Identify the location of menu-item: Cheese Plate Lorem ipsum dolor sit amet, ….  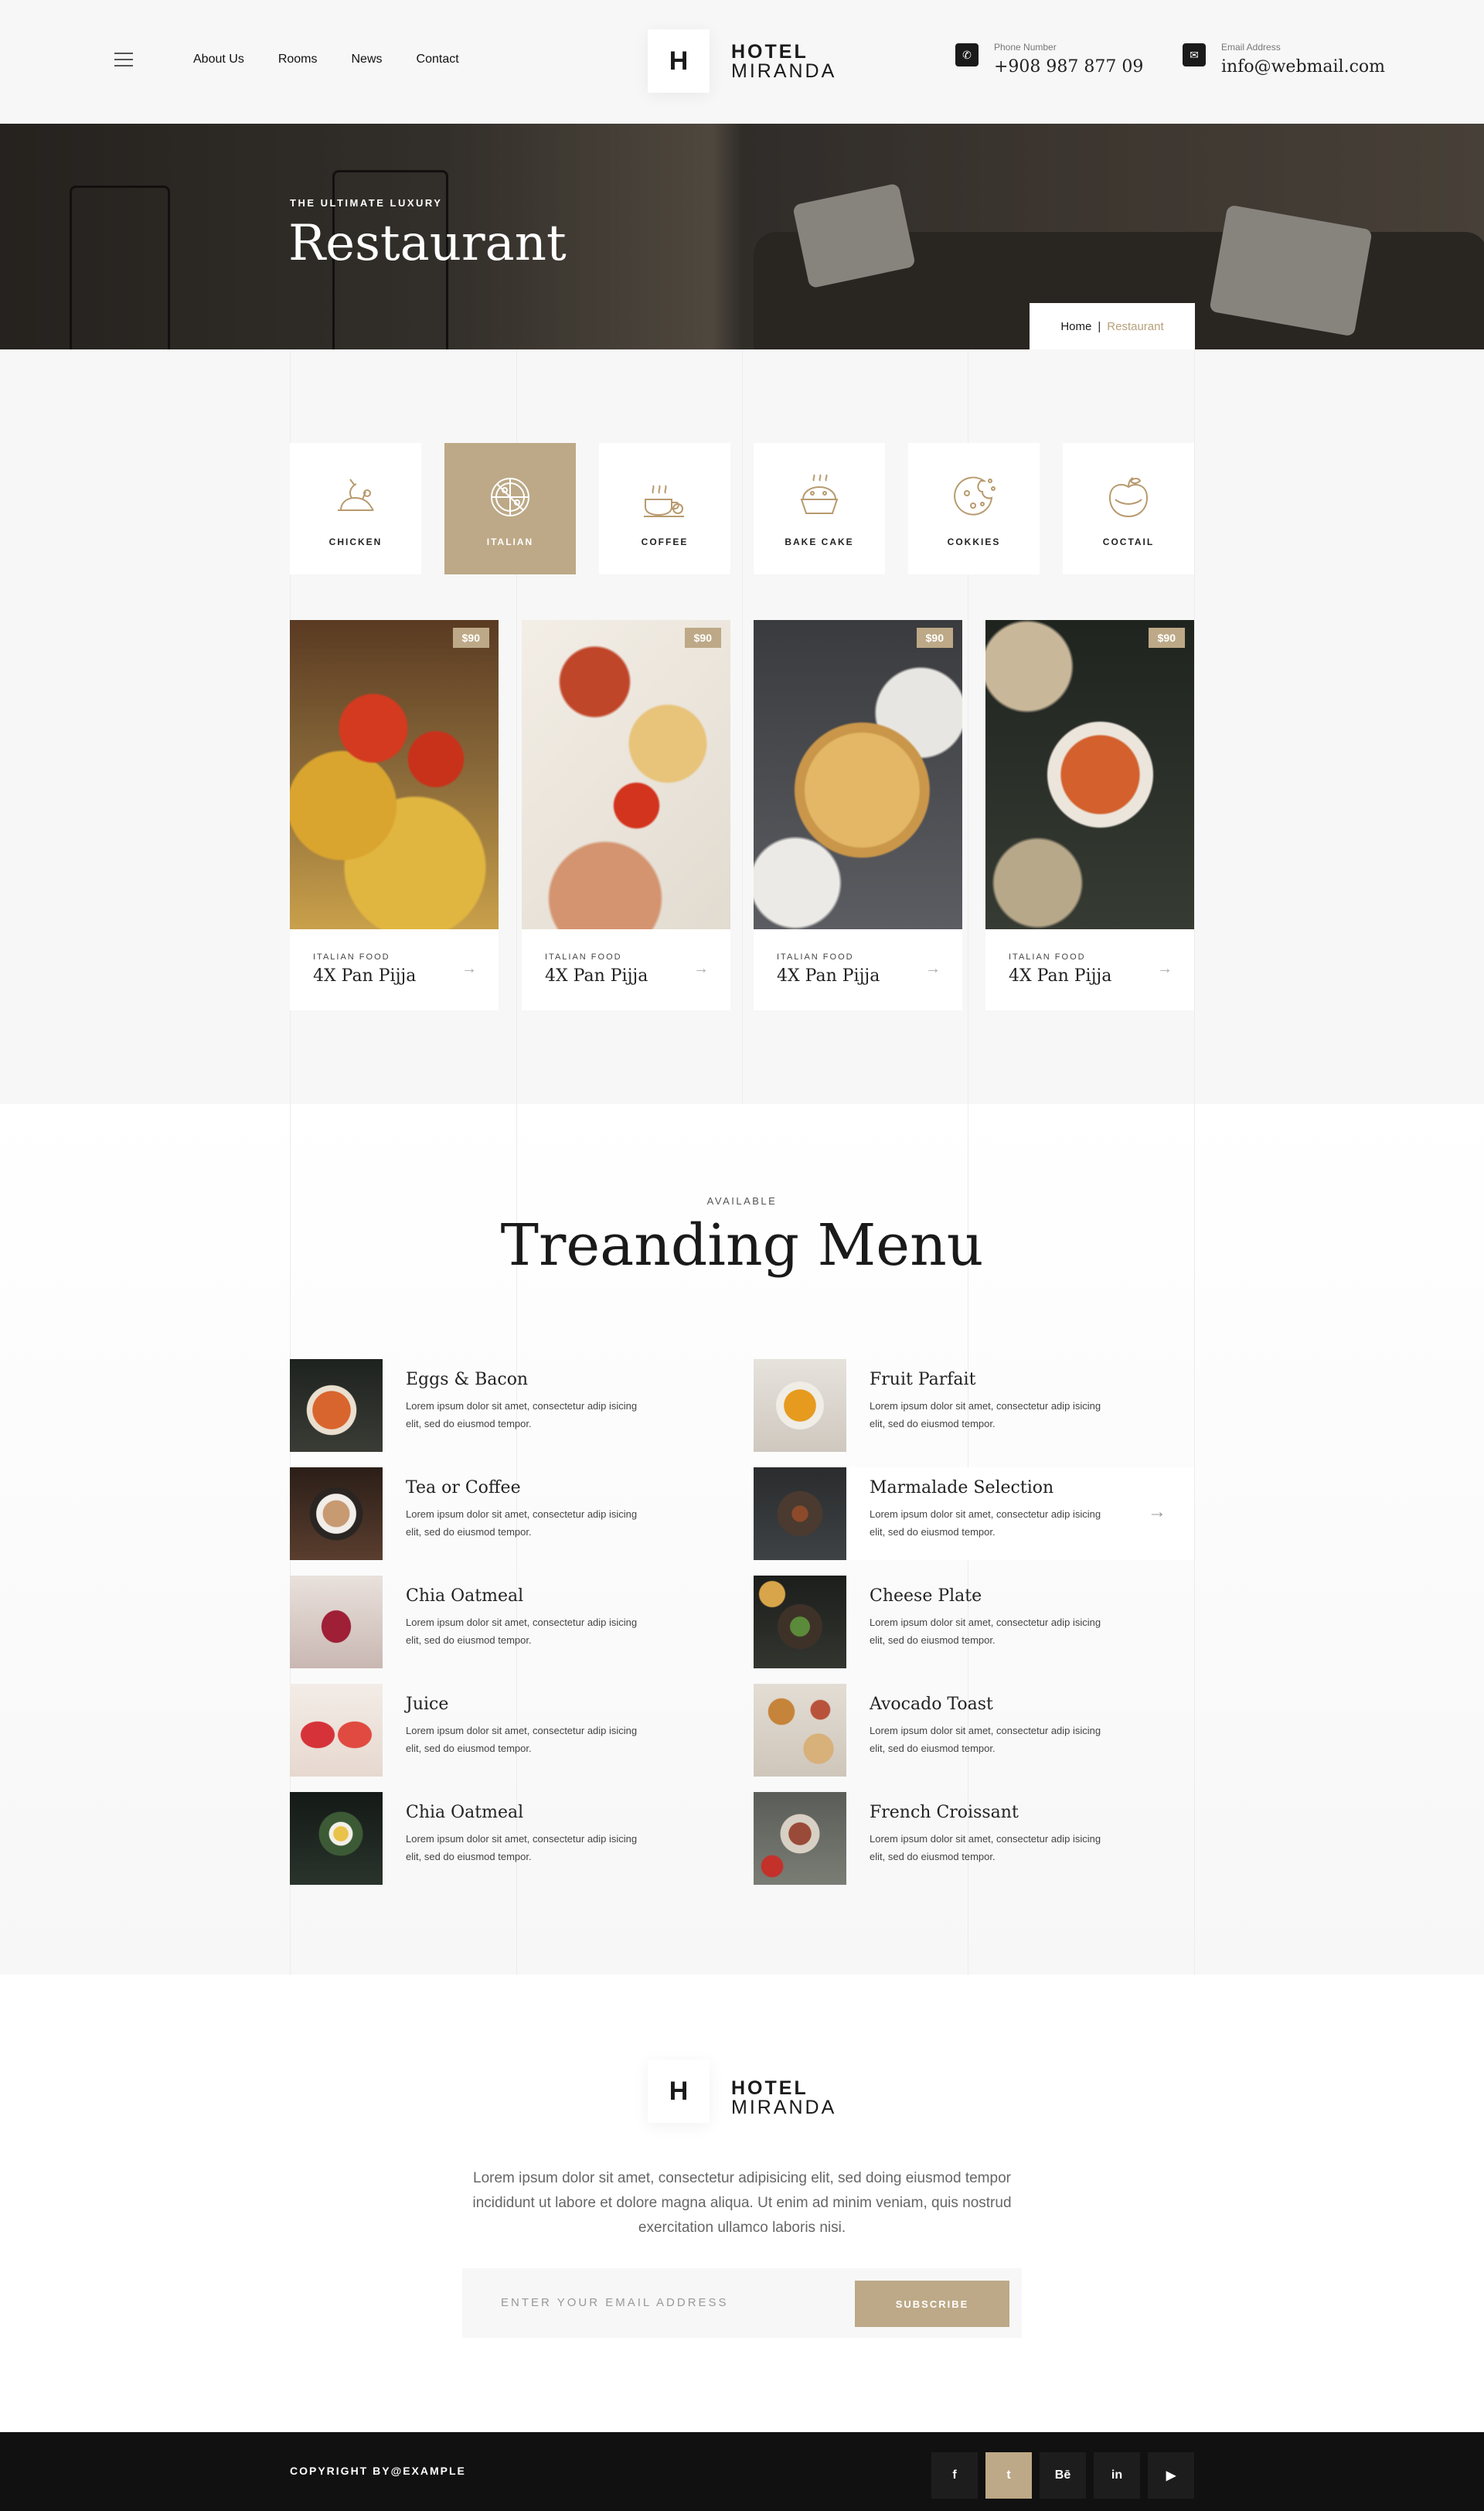
(974, 1622).